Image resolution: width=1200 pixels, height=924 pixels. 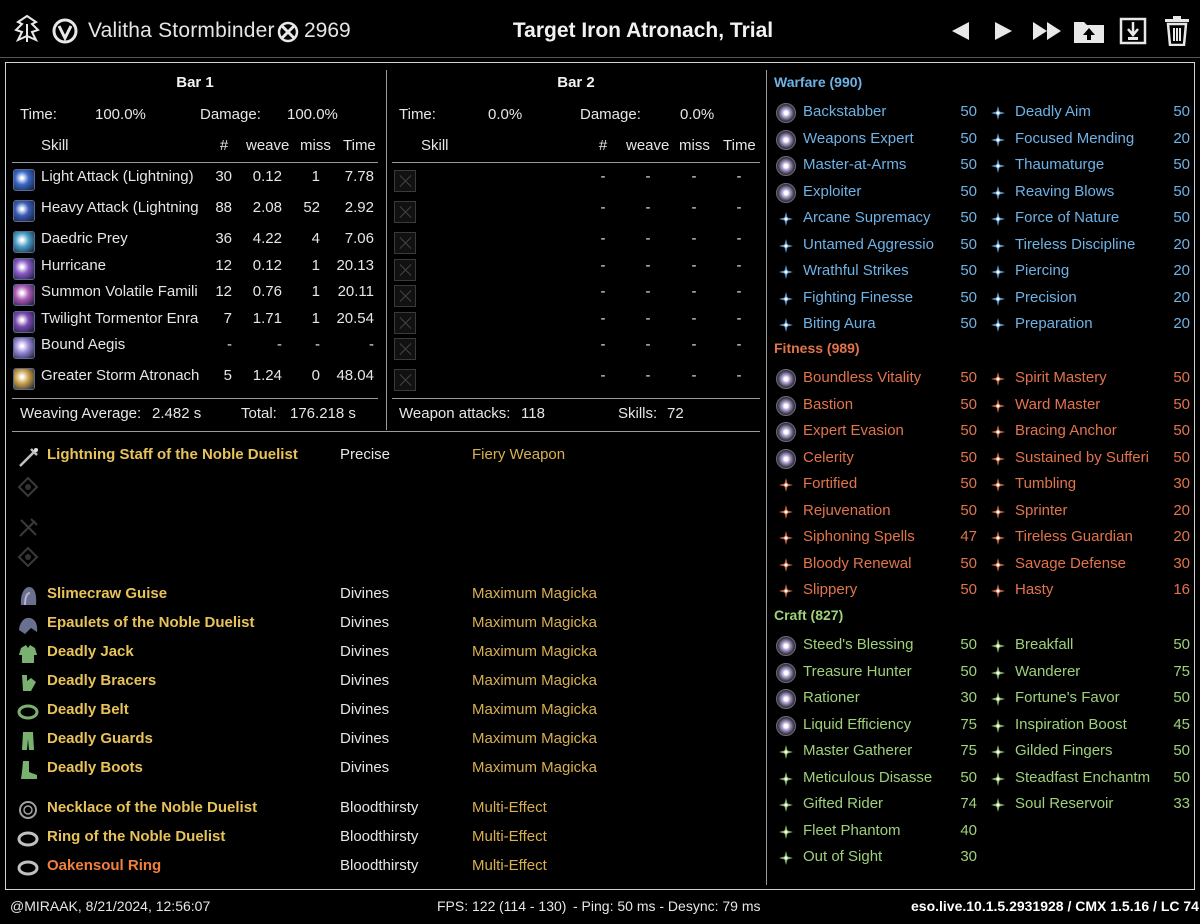 What do you see at coordinates (1047, 31) in the screenshot?
I see `fast-forward-button` at bounding box center [1047, 31].